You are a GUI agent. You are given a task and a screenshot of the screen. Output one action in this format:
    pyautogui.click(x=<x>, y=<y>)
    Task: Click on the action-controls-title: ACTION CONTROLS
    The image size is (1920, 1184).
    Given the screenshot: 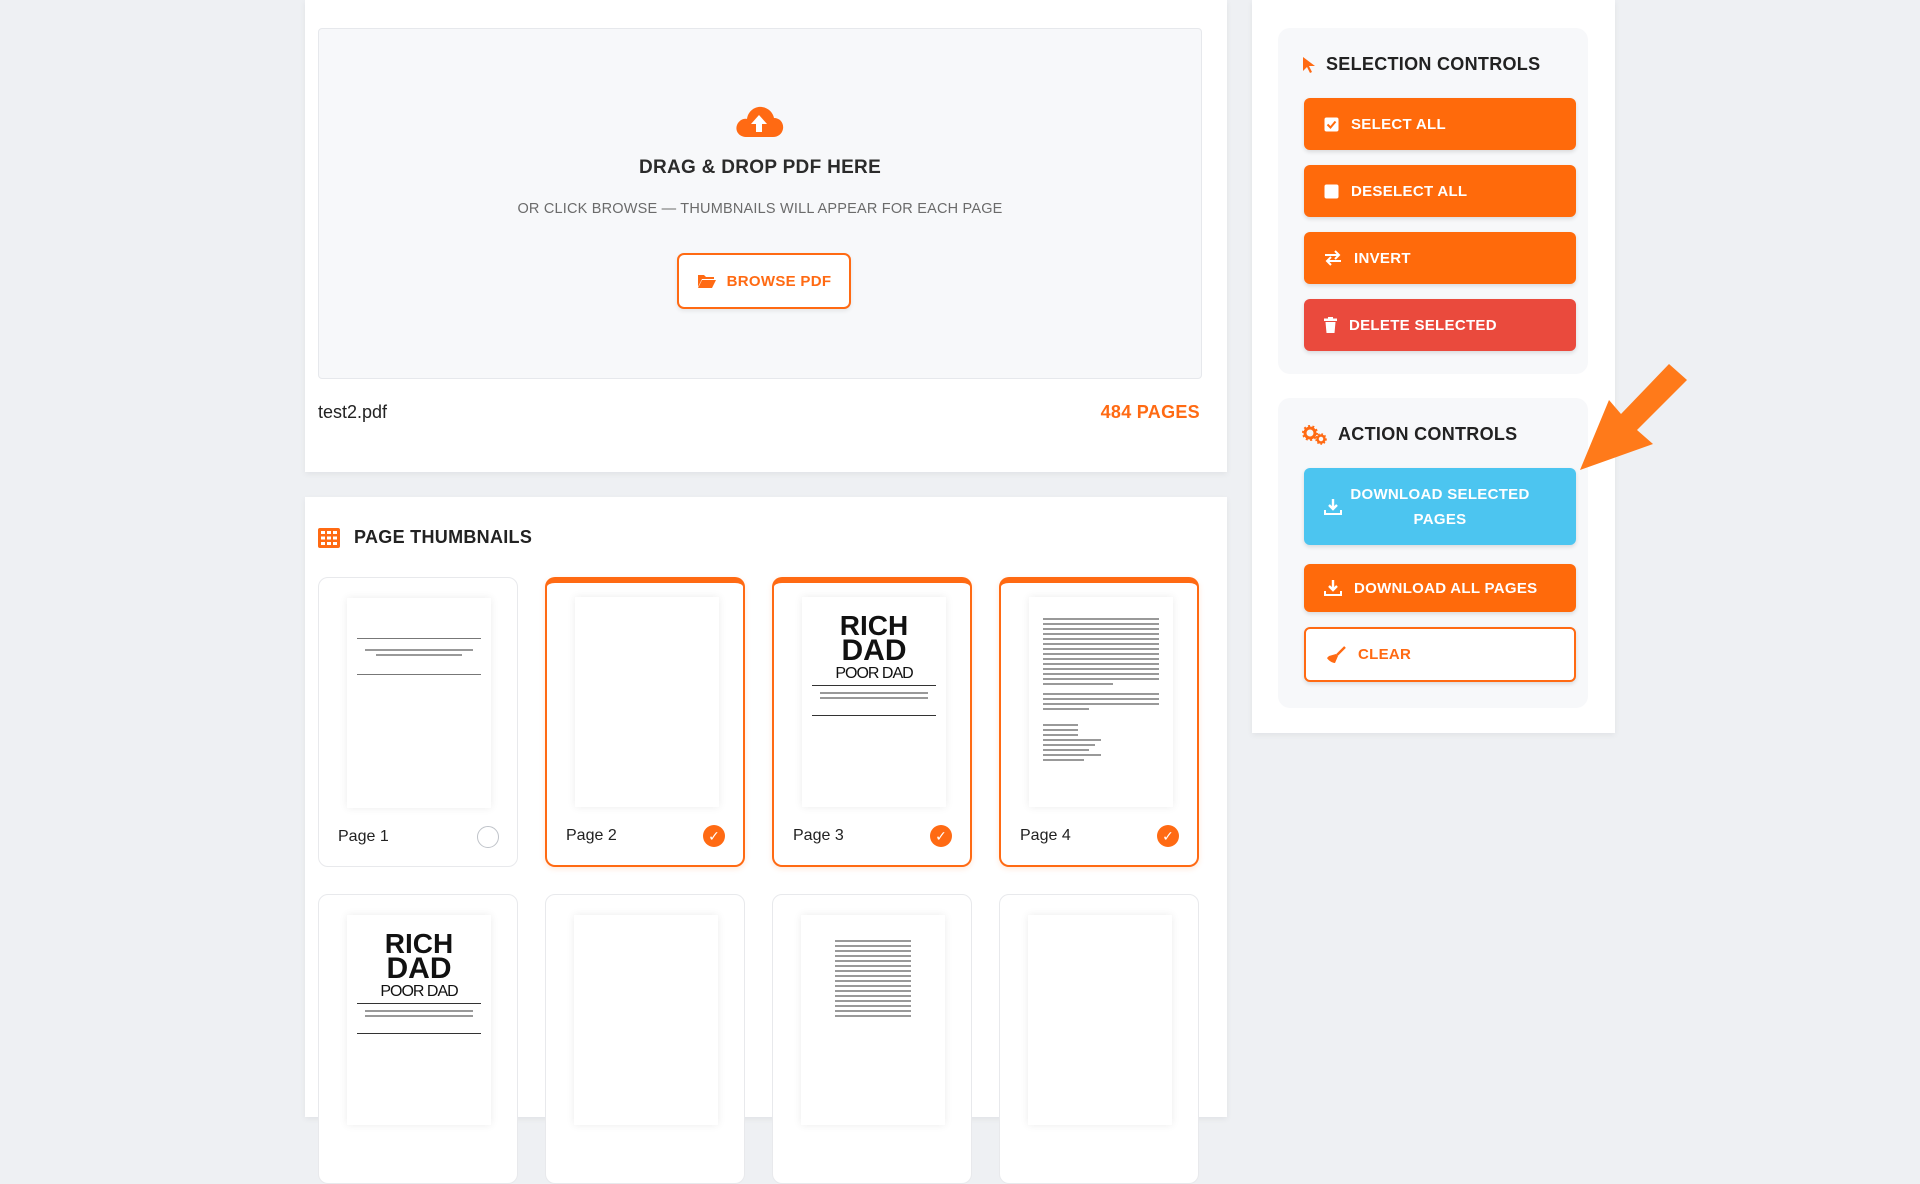 What is the action you would take?
    pyautogui.click(x=1428, y=434)
    